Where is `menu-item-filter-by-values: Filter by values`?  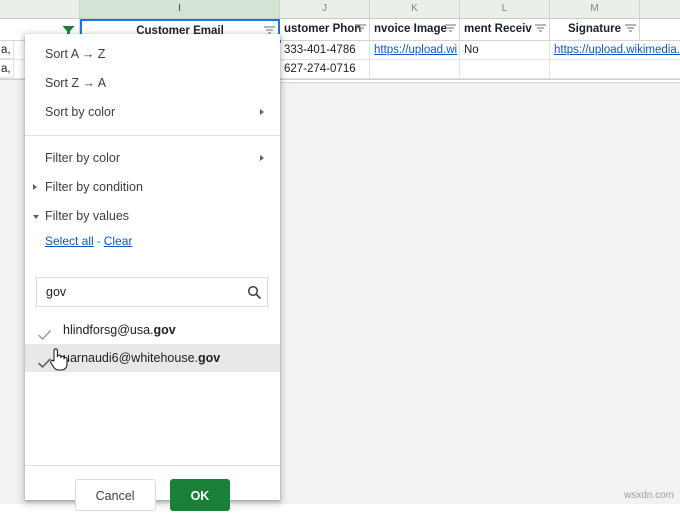
menu-item-filter-by-values: Filter by values is located at coordinates (152, 216).